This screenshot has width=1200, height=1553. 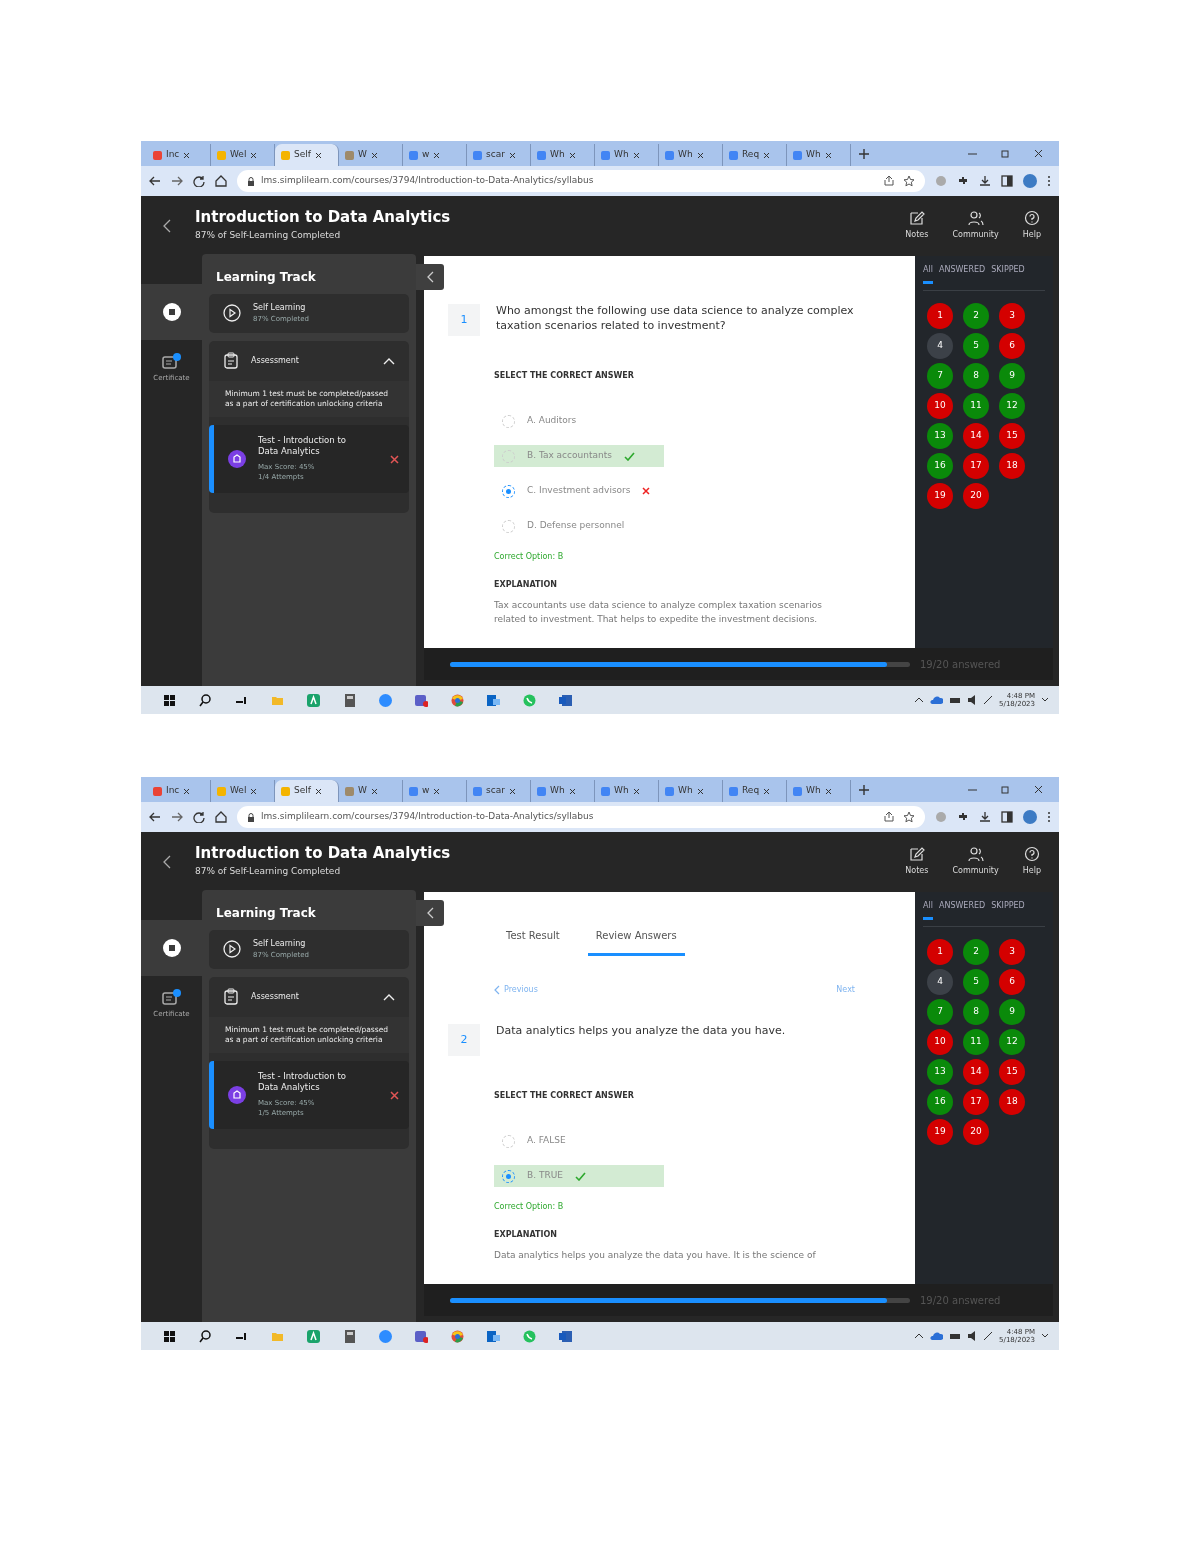 I want to click on result-tab: Review Answers, so click(x=636, y=939).